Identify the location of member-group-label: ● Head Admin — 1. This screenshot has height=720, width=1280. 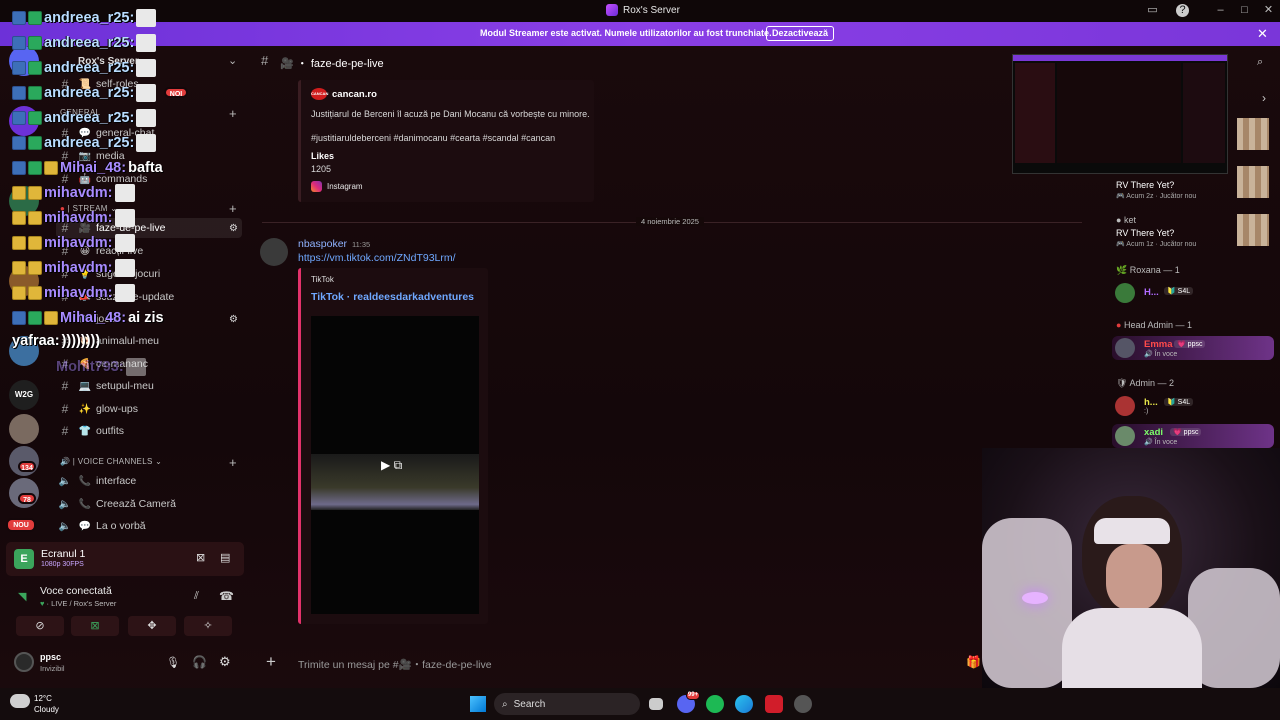
(1154, 325).